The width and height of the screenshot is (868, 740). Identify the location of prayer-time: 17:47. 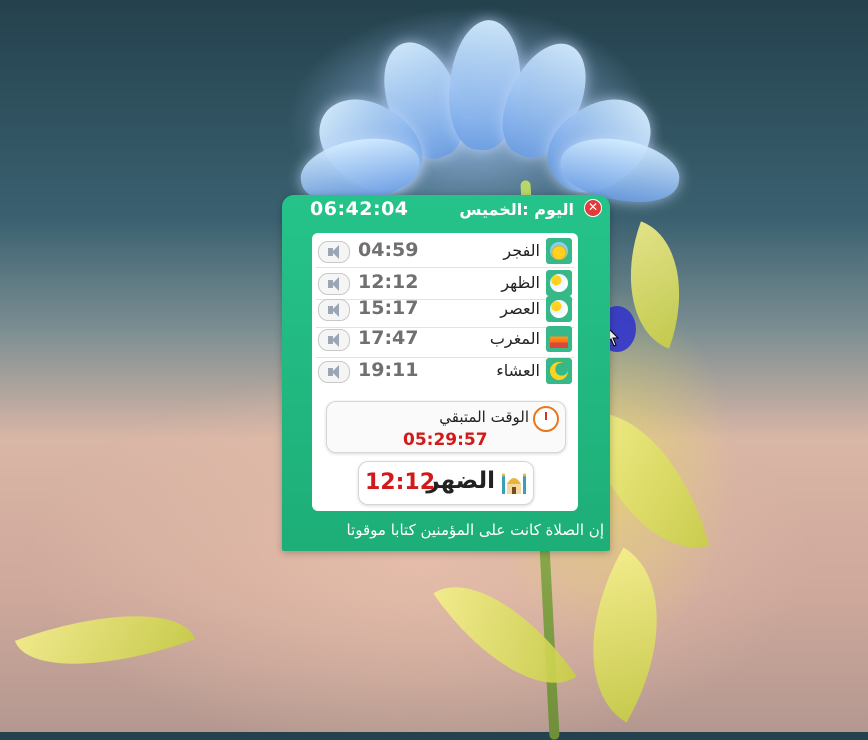
(388, 338).